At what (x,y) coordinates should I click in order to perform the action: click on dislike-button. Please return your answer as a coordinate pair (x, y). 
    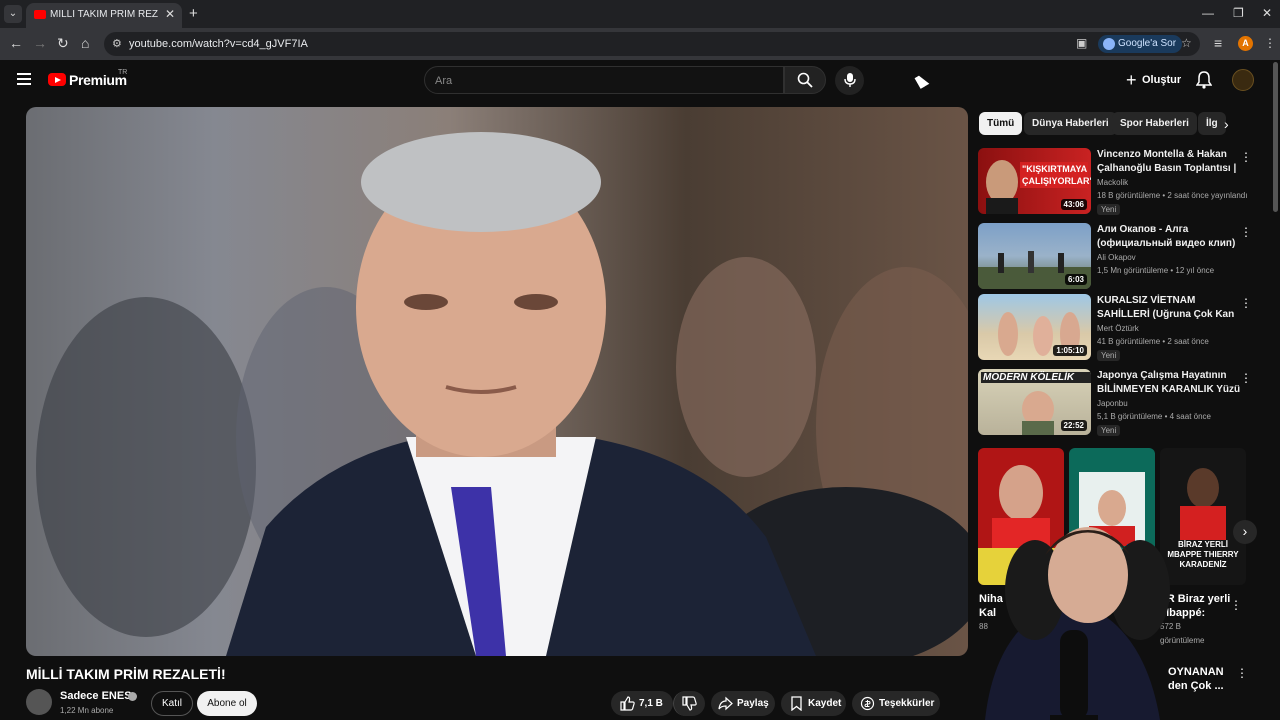
    Looking at the image, I should click on (689, 703).